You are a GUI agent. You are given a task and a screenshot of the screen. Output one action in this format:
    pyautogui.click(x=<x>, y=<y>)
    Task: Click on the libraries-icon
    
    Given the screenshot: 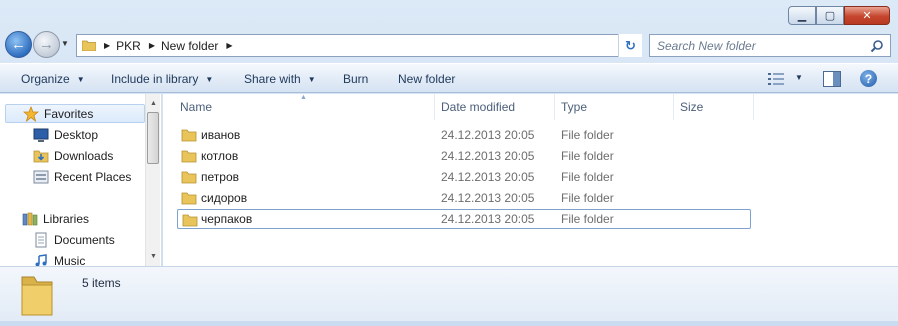 What is the action you would take?
    pyautogui.click(x=30, y=218)
    